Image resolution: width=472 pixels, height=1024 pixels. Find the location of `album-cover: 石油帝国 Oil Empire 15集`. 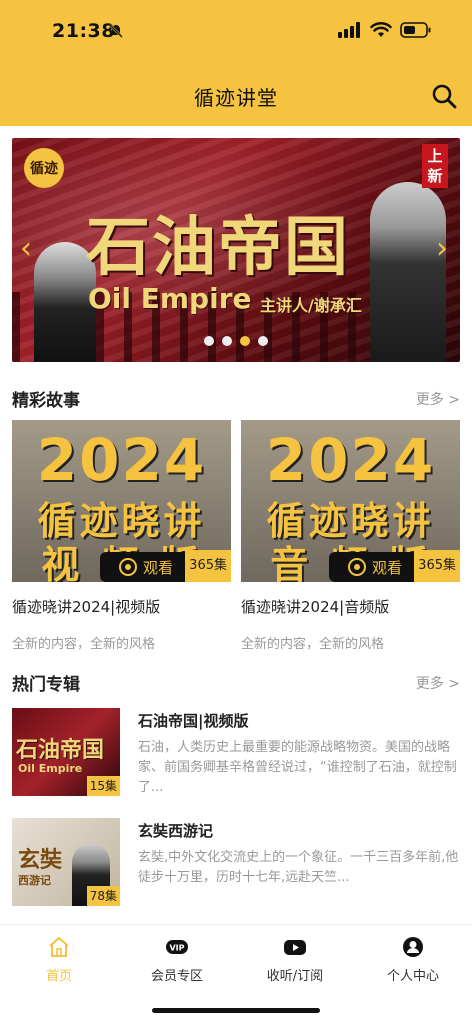

album-cover: 石油帝国 Oil Empire 15集 is located at coordinates (66, 752).